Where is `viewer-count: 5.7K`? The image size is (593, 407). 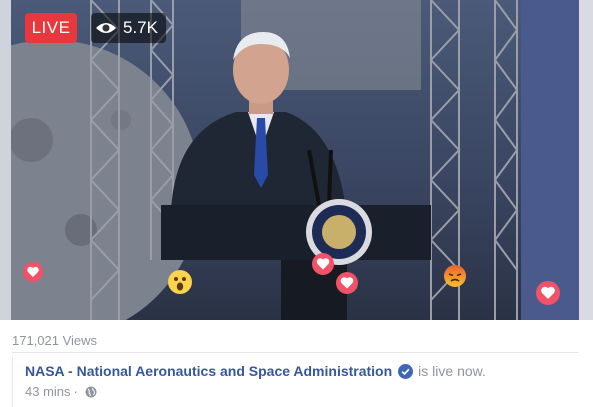
viewer-count: 5.7K is located at coordinates (140, 27).